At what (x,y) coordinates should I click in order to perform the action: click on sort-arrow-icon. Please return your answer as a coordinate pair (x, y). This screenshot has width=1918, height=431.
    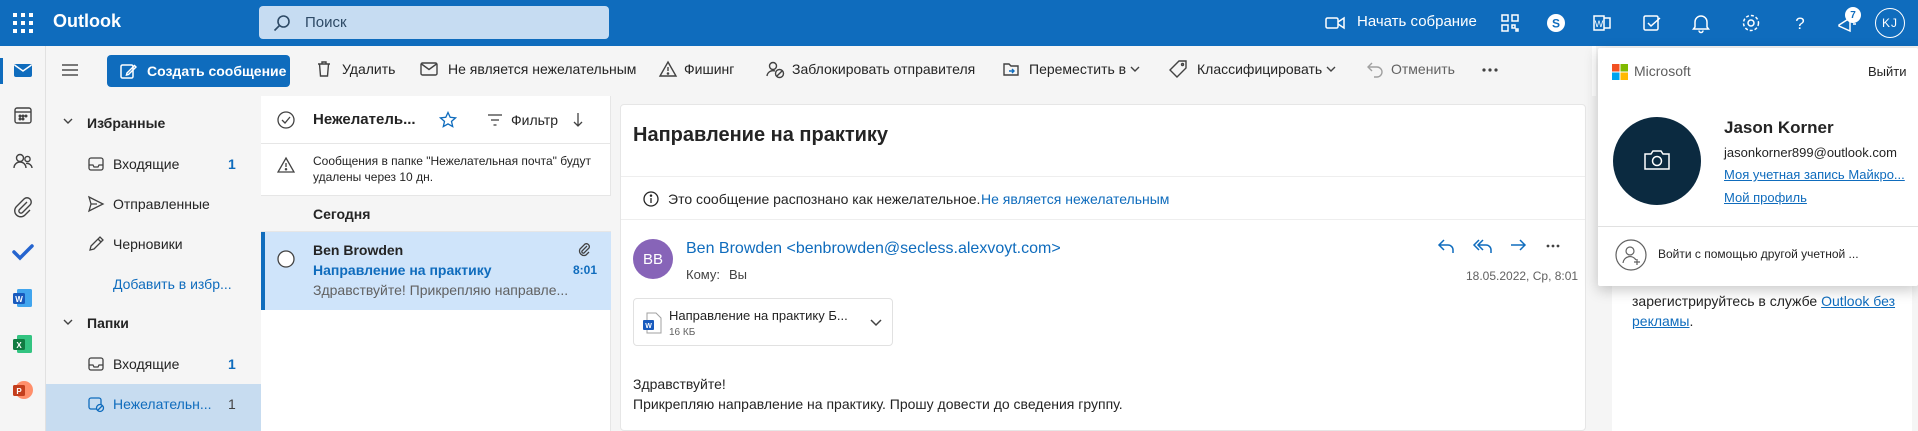
    Looking at the image, I should click on (578, 120).